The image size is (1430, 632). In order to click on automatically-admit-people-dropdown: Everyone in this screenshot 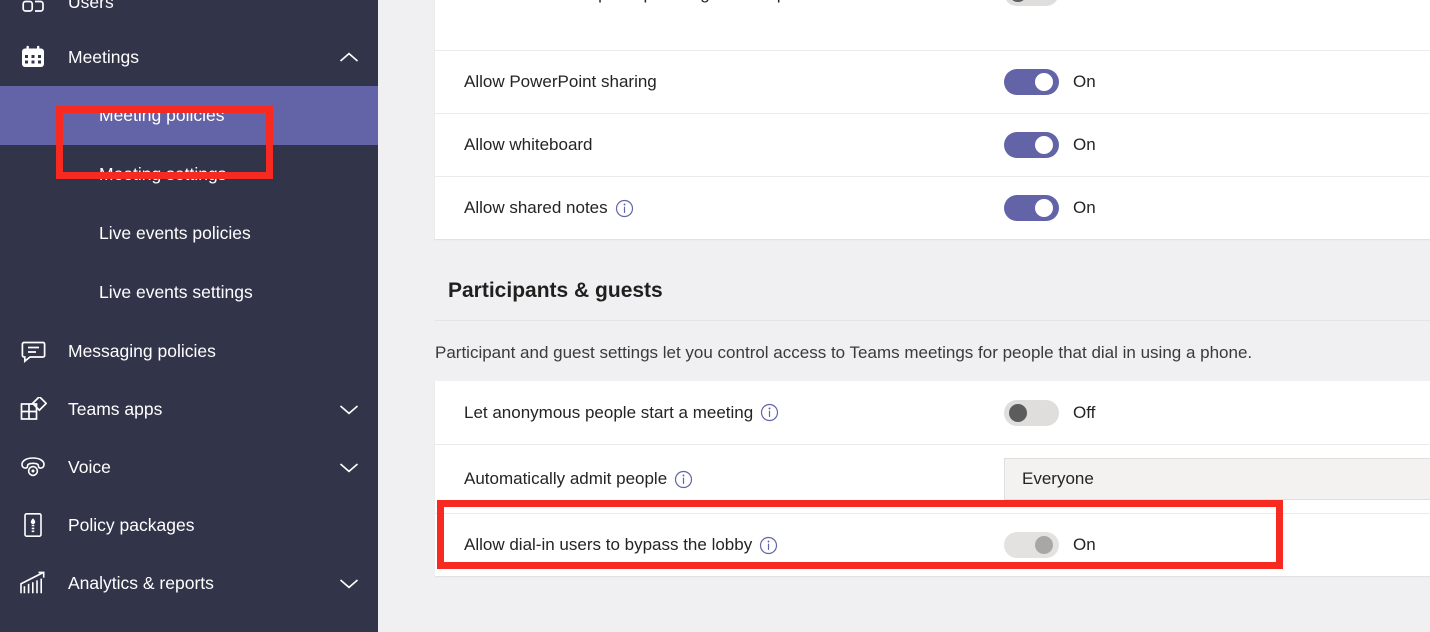, I will do `click(1217, 479)`.